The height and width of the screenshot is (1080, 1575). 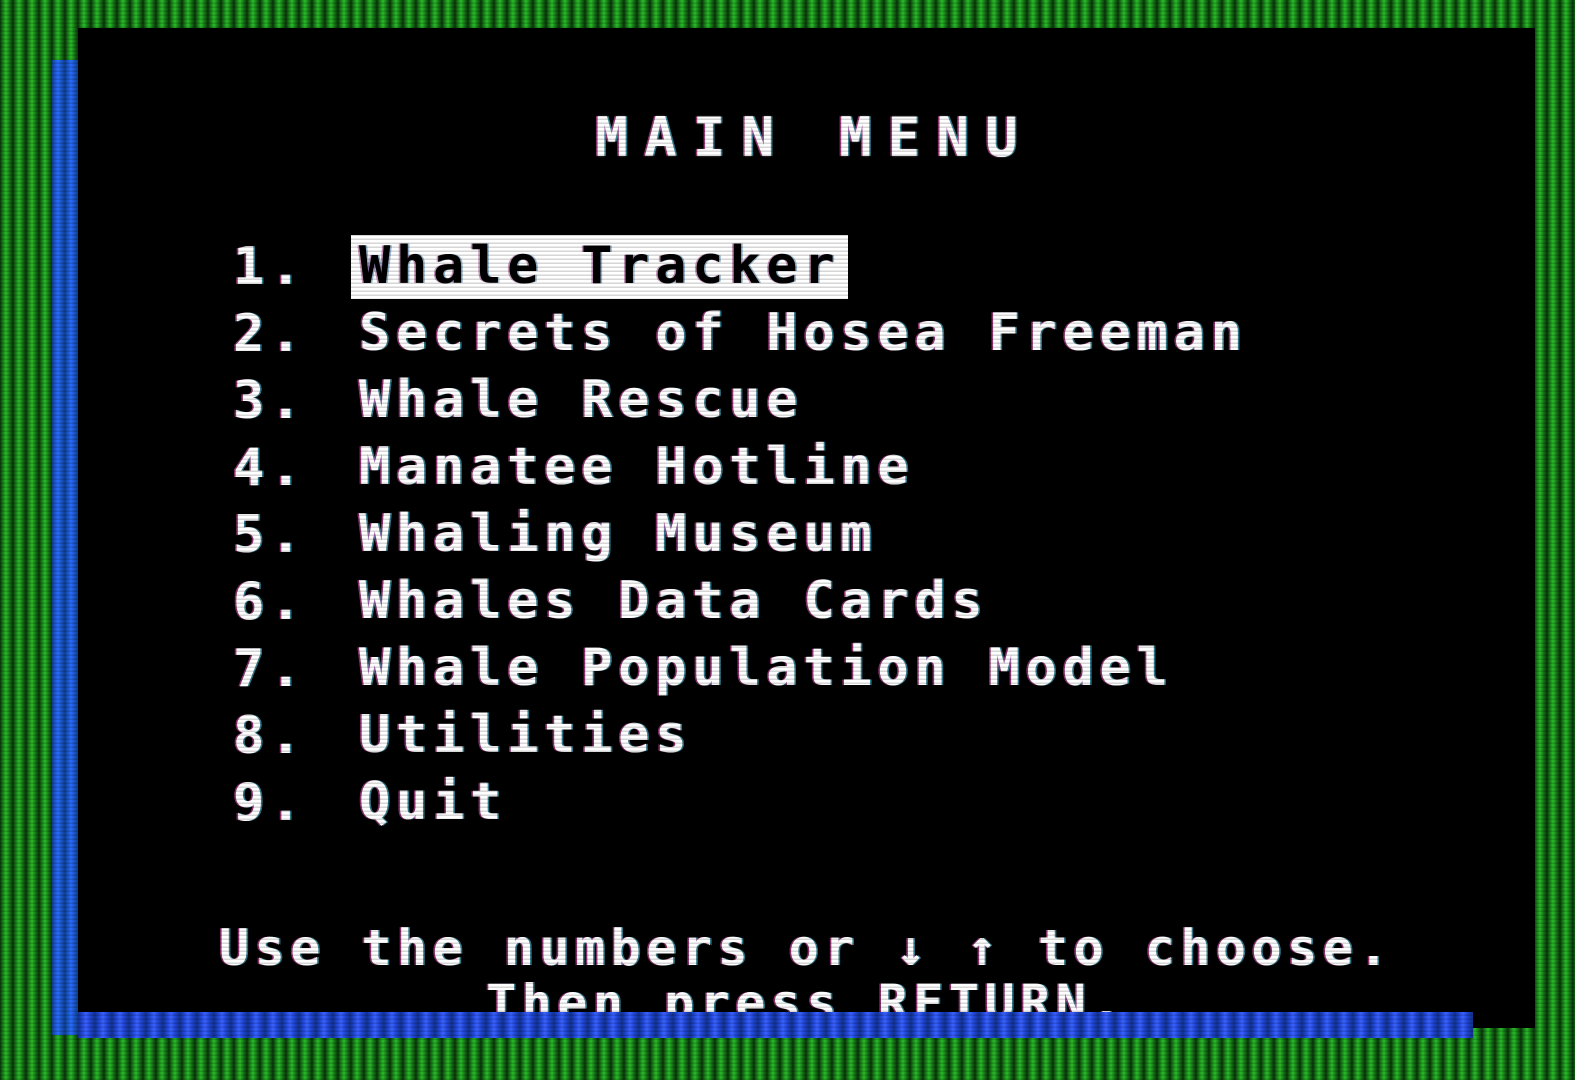 What do you see at coordinates (744, 735) in the screenshot?
I see `menu-item-8: 8. Utilities` at bounding box center [744, 735].